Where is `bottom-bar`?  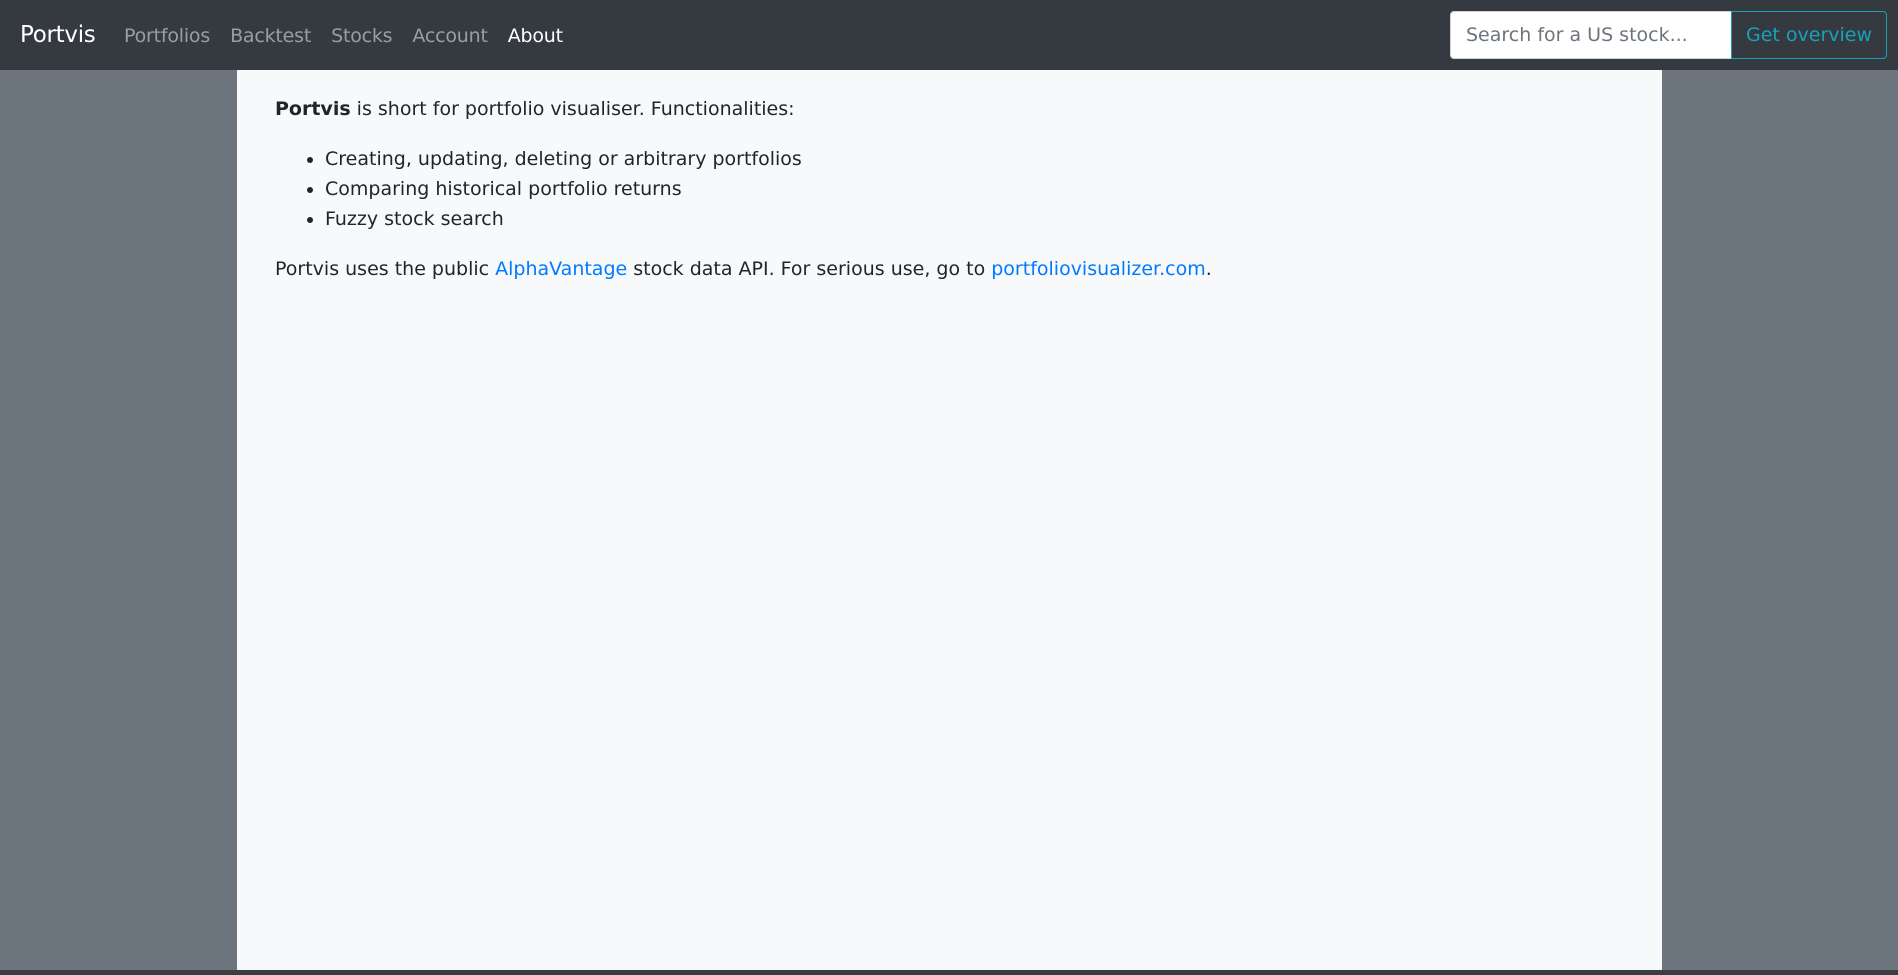 bottom-bar is located at coordinates (949, 972).